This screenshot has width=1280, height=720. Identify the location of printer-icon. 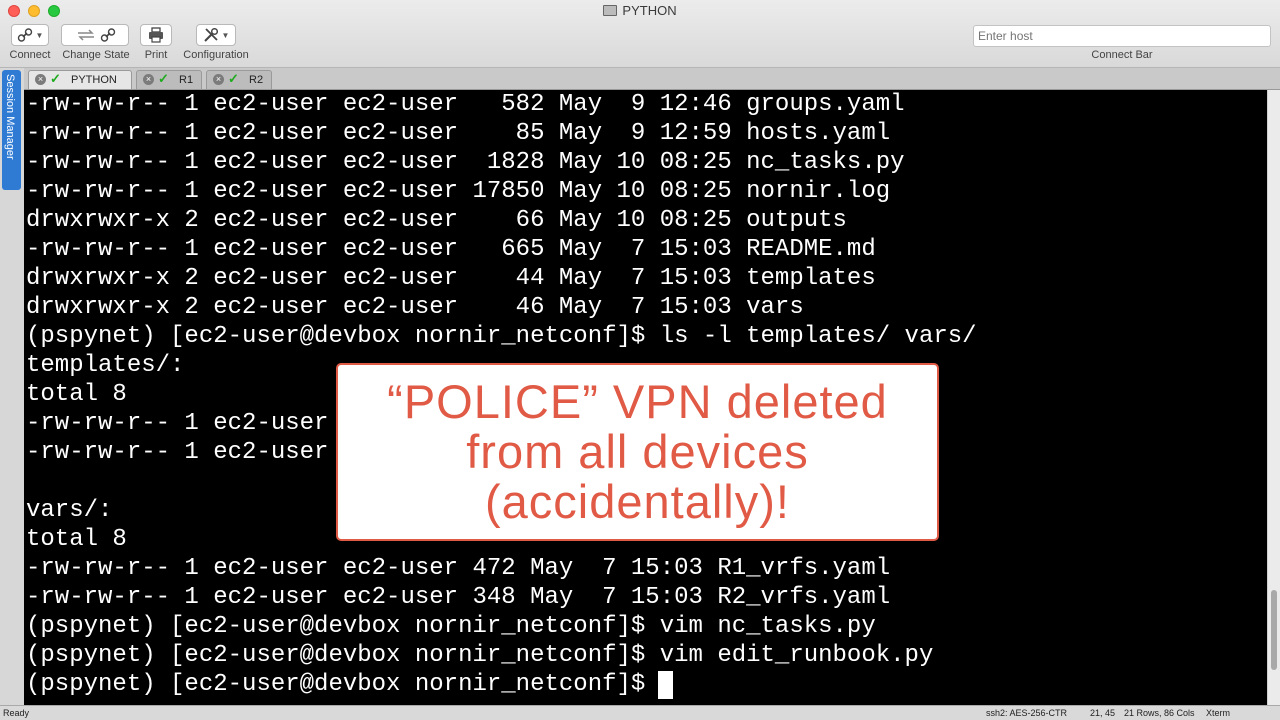
(156, 35).